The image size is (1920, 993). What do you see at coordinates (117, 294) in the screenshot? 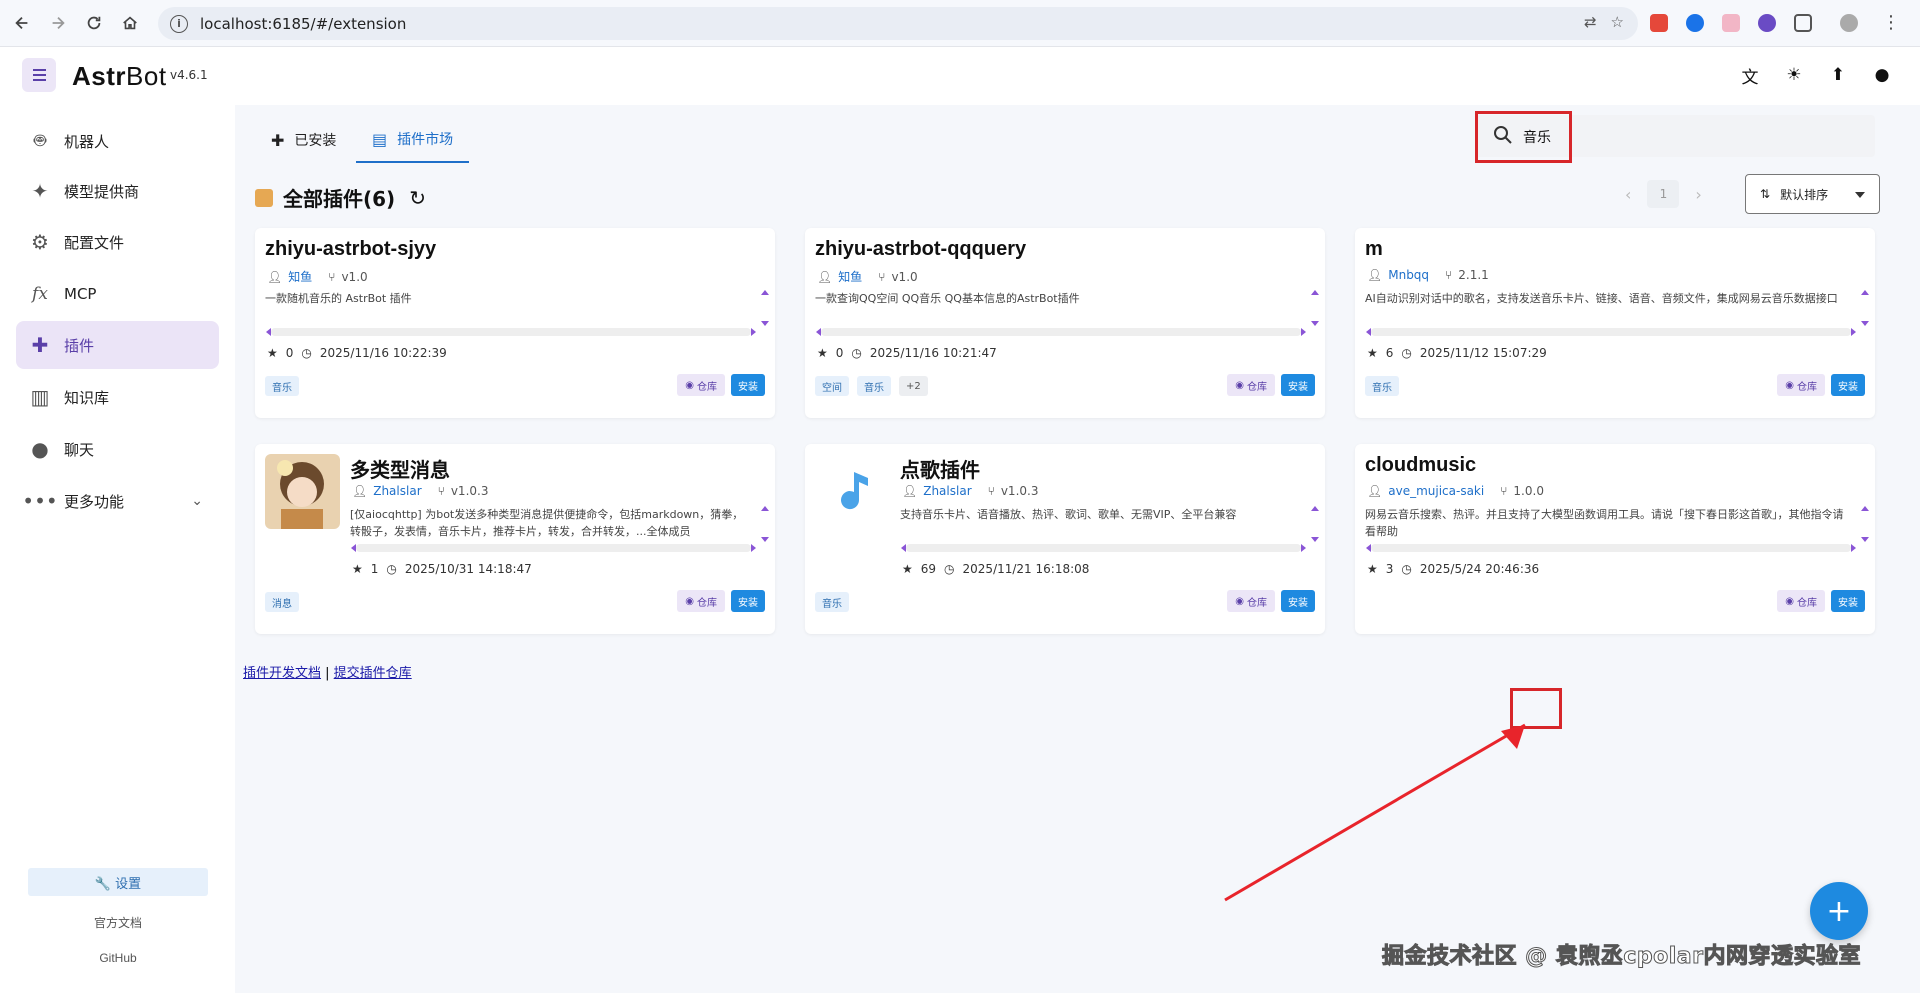
I see `sidebar-item-mcp: fx MCP` at bounding box center [117, 294].